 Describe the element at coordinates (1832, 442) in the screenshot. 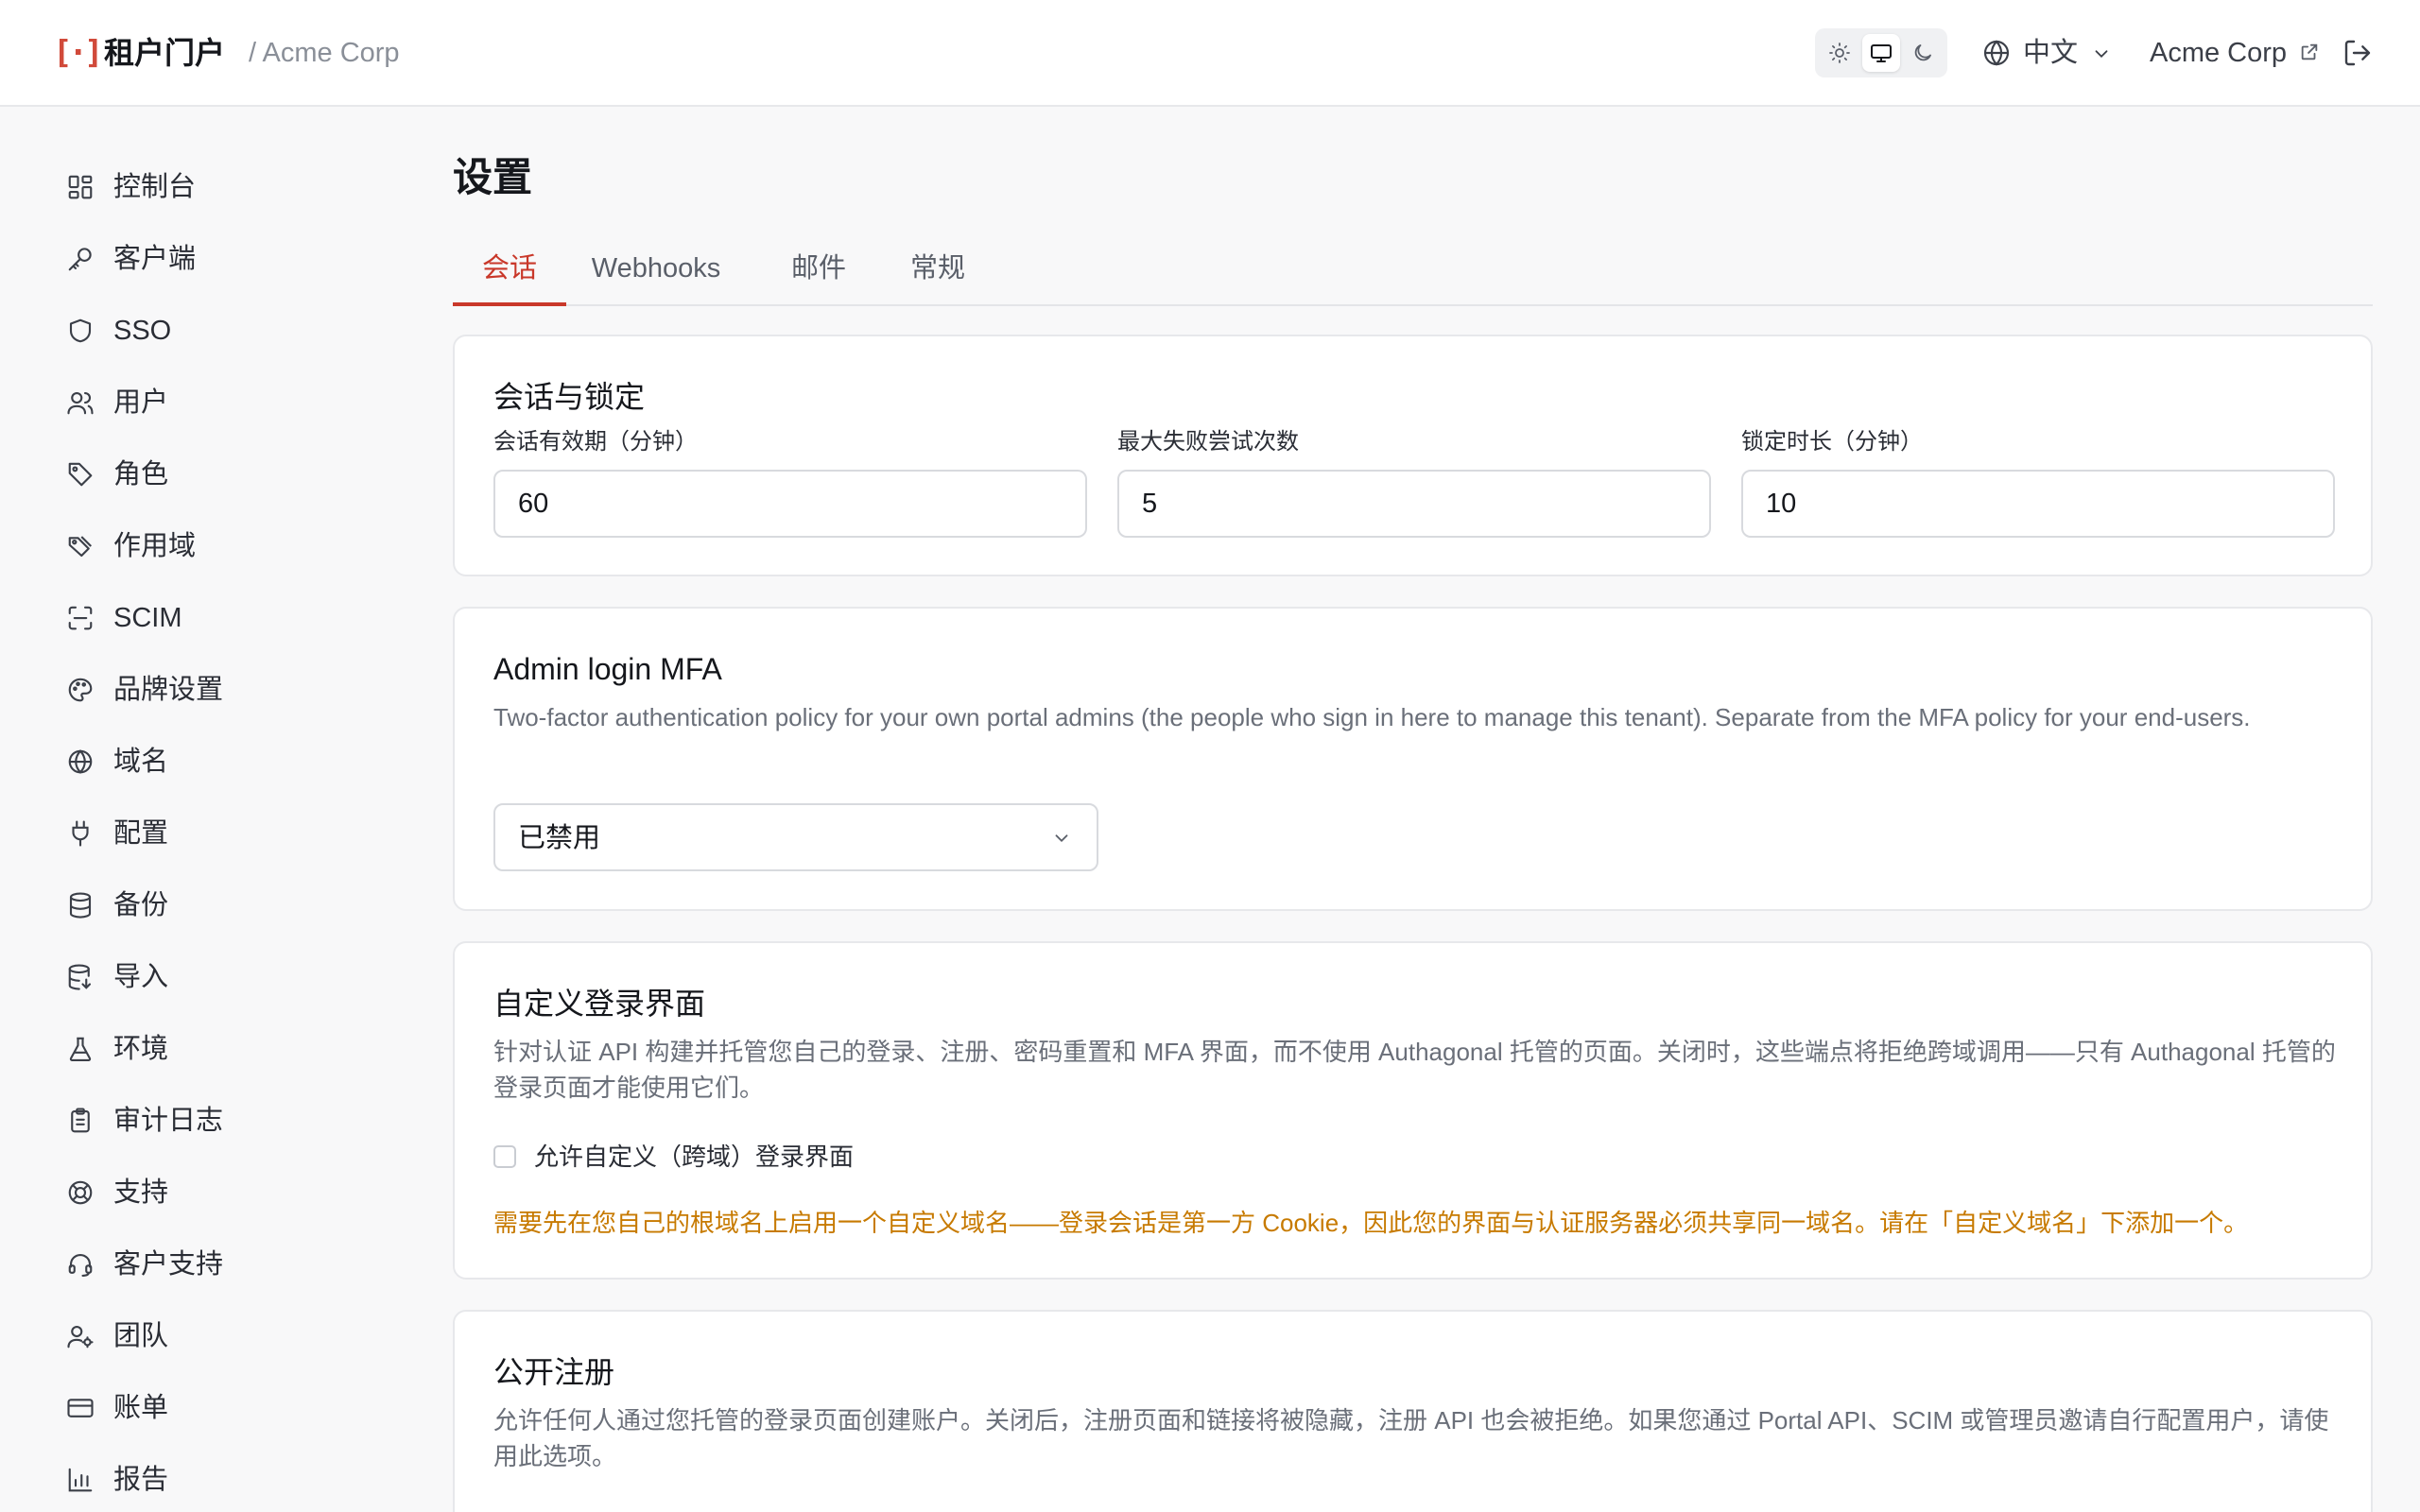

I see `lockout-duration-label: 锁定时长（分钟）` at that location.